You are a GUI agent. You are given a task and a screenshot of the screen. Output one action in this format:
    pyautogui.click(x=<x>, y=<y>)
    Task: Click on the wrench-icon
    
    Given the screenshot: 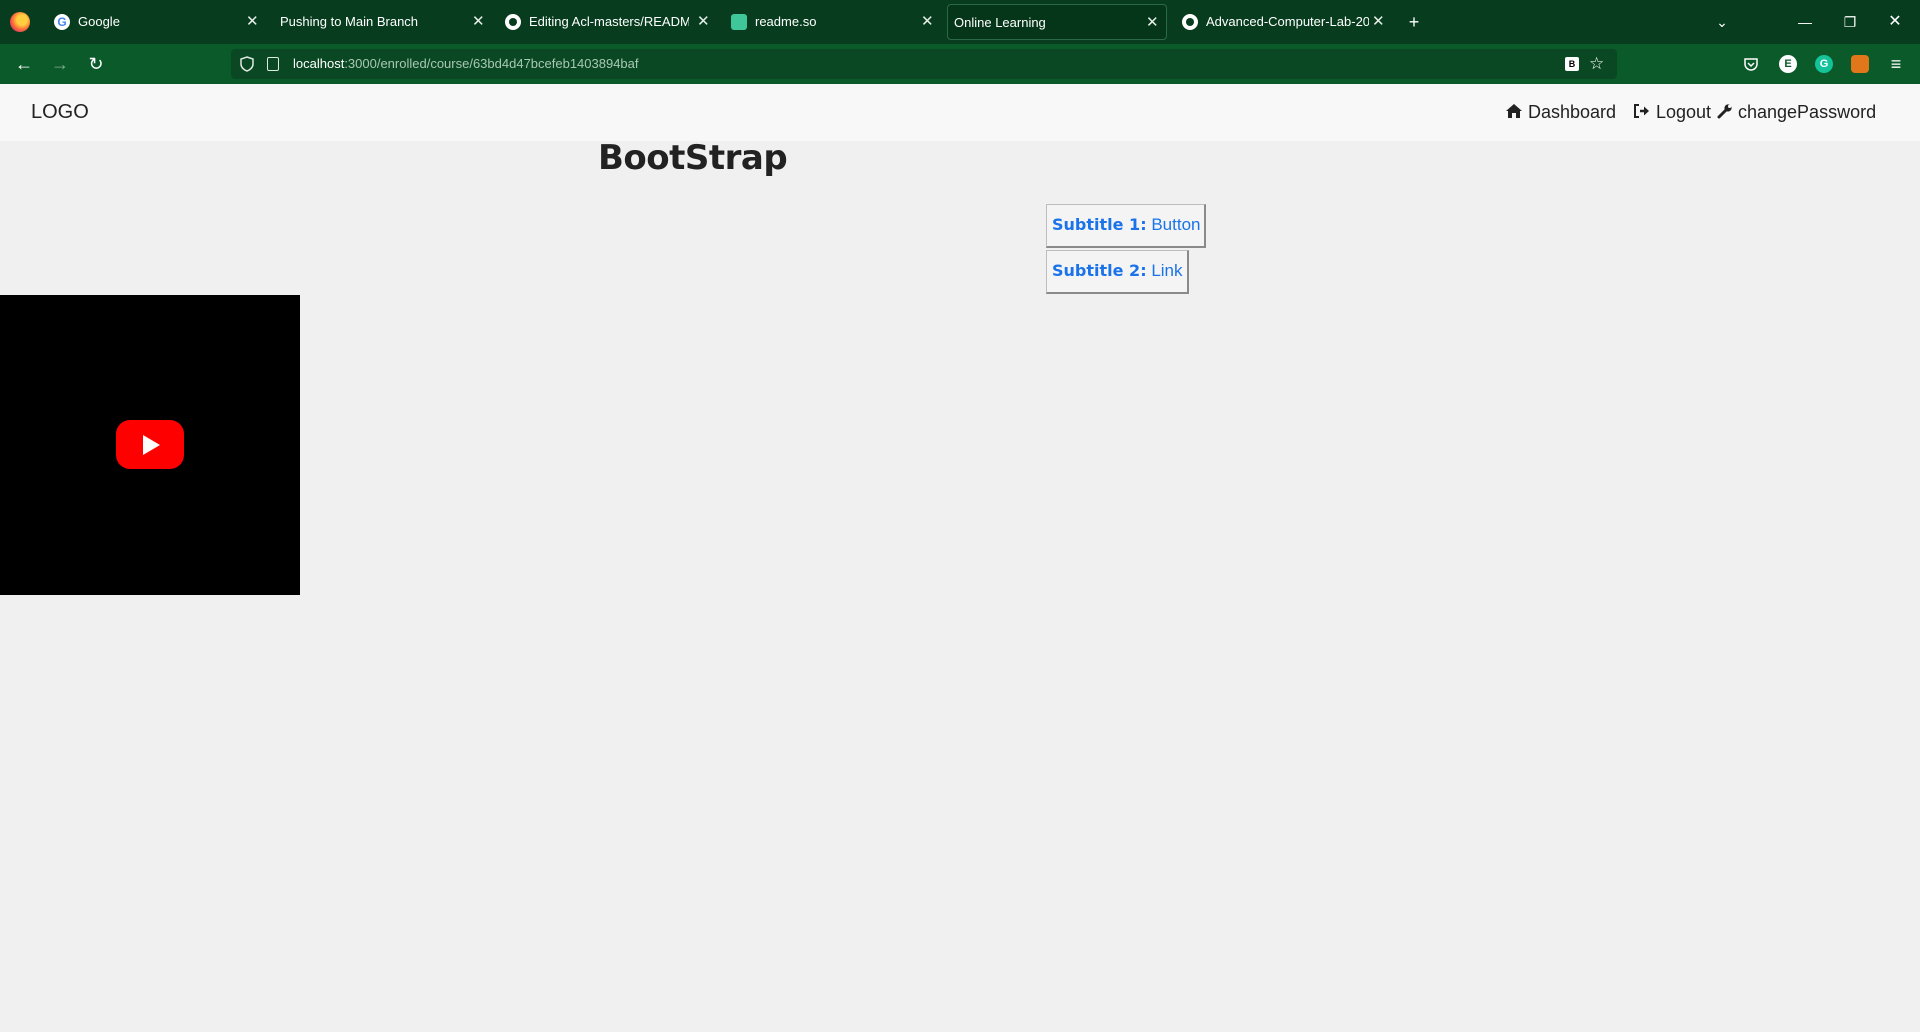 What is the action you would take?
    pyautogui.click(x=1724, y=111)
    